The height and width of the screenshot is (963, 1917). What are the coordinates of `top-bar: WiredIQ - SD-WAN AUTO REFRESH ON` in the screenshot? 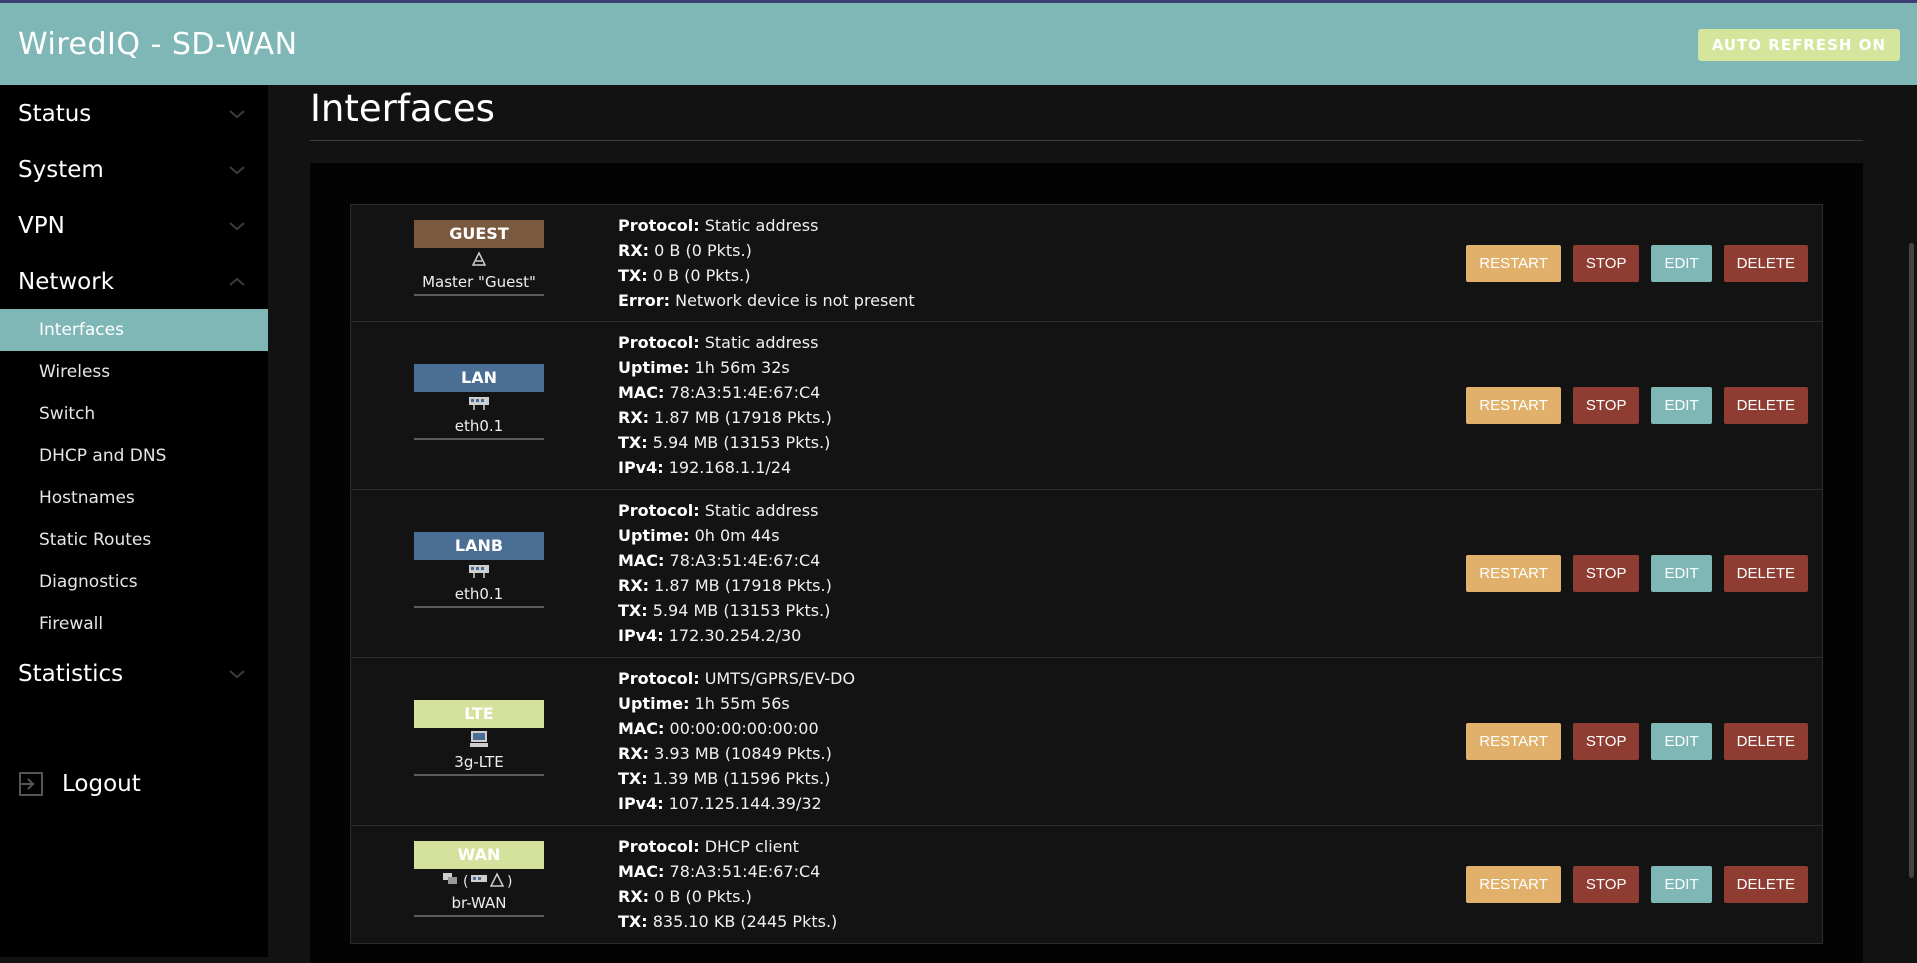 It's located at (958, 42).